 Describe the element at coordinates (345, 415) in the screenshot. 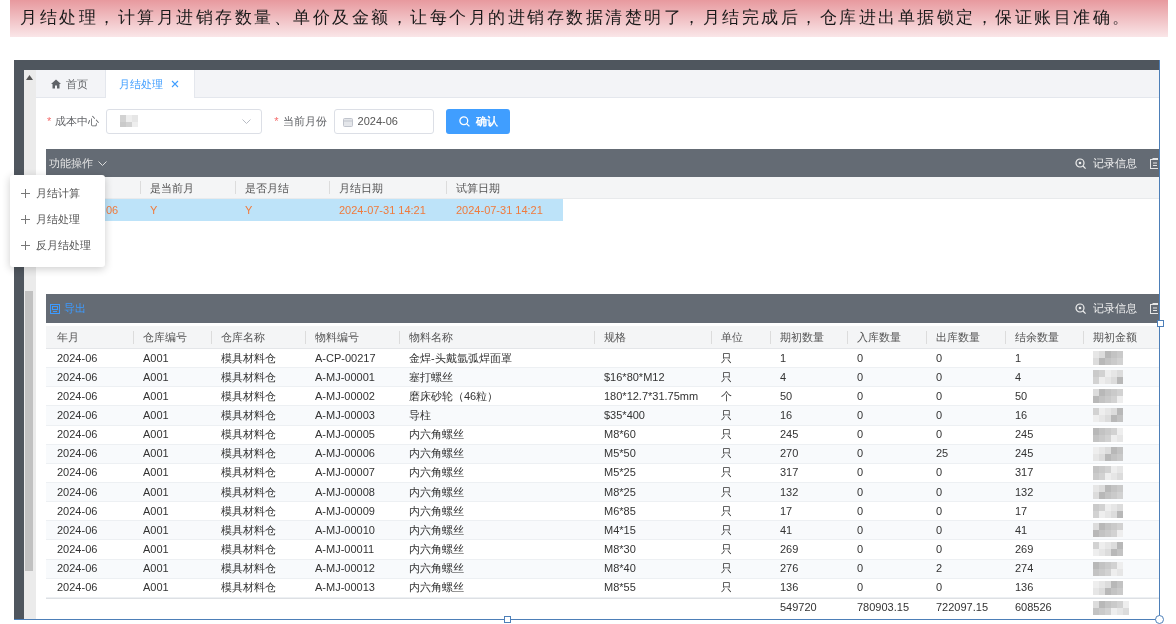

I see `table-cell-text: A-MJ-00003` at that location.